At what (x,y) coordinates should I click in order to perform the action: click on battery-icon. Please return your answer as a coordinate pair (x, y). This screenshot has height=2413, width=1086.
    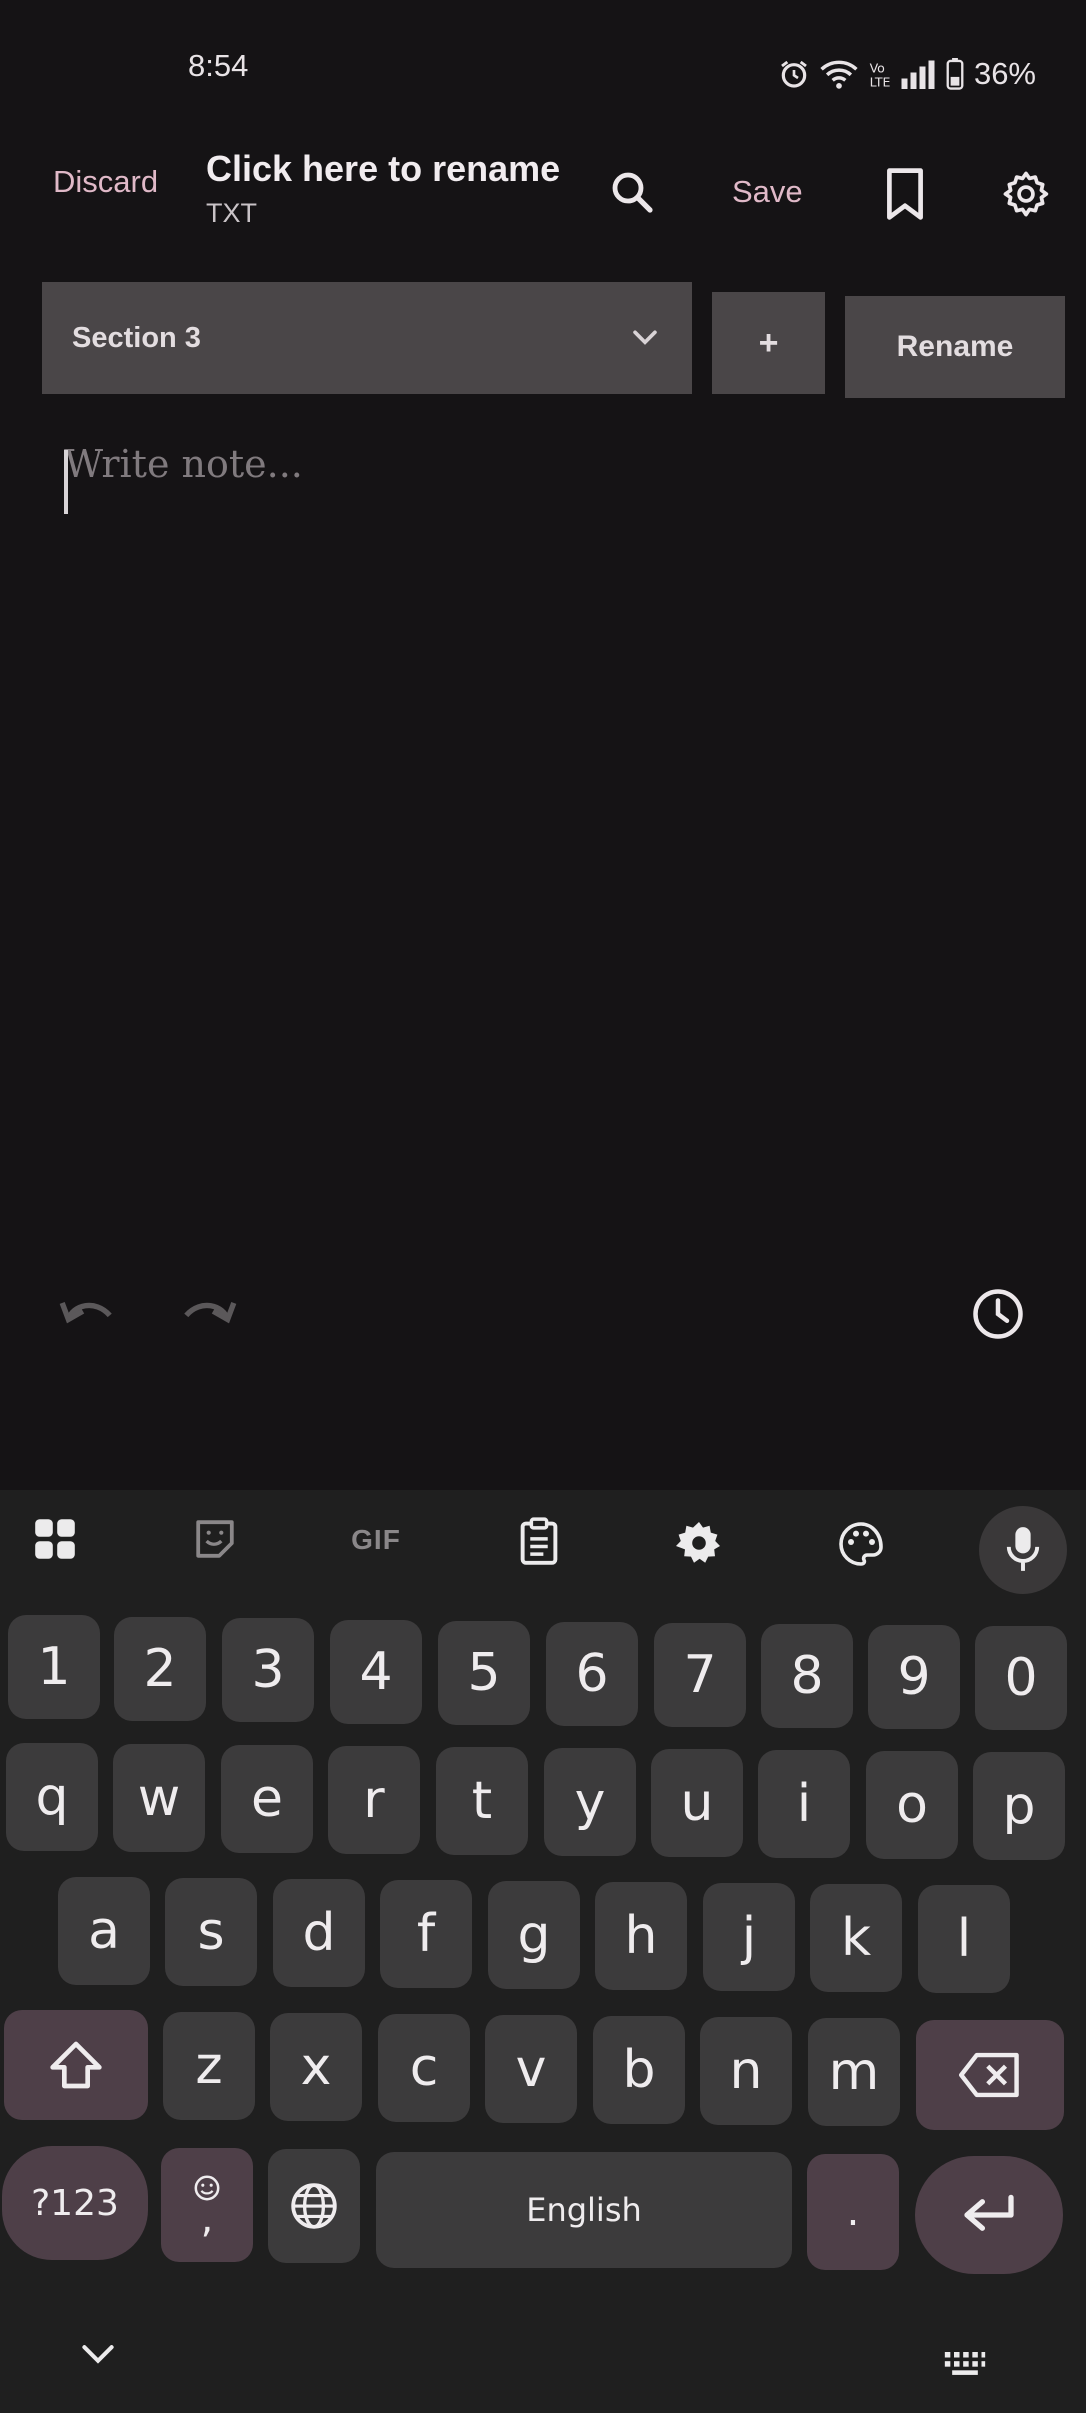
    Looking at the image, I should click on (955, 74).